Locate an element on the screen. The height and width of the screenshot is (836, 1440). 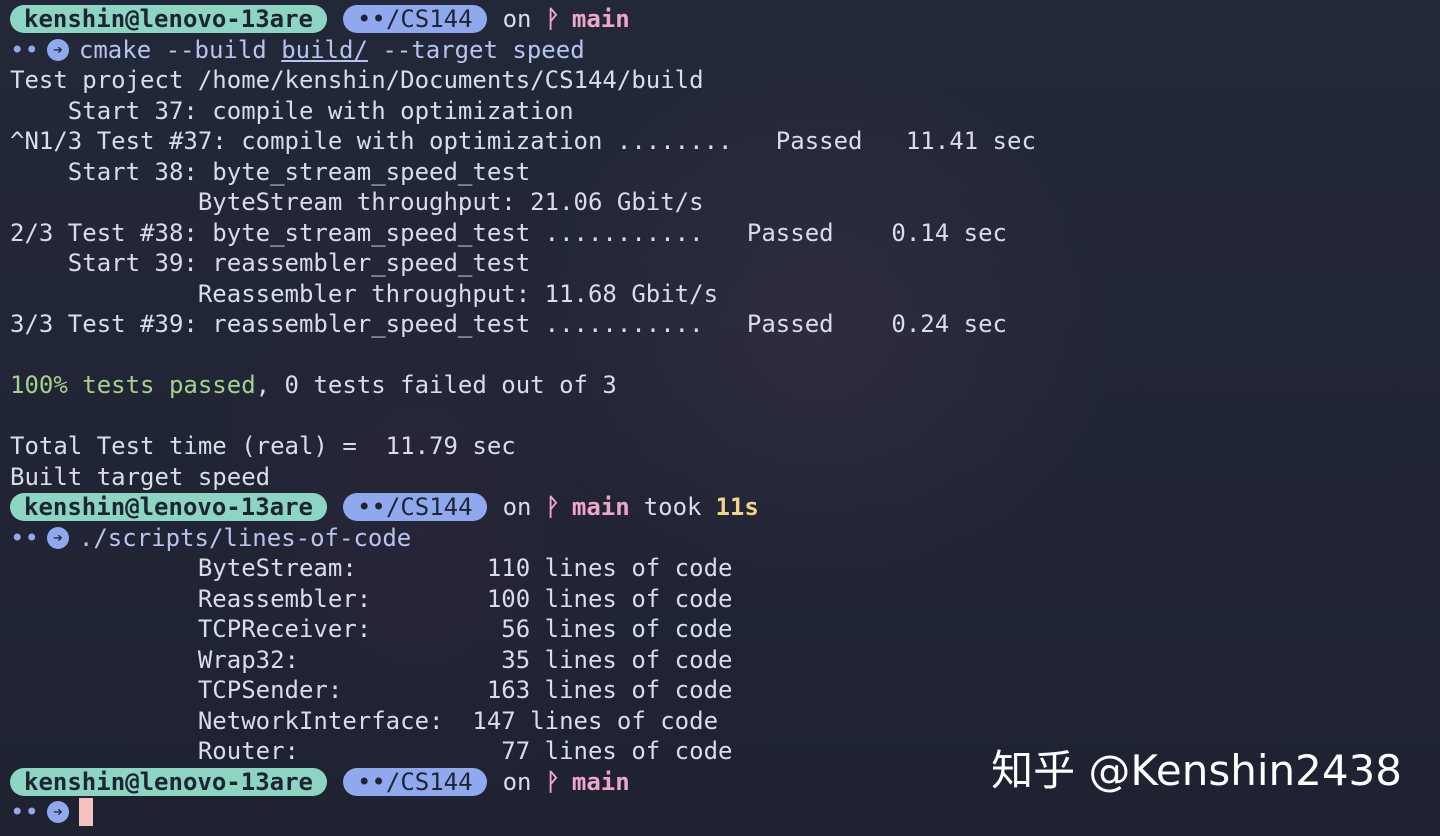
loc-output-line: Reassembler: 100 lines of code is located at coordinates (371, 598).